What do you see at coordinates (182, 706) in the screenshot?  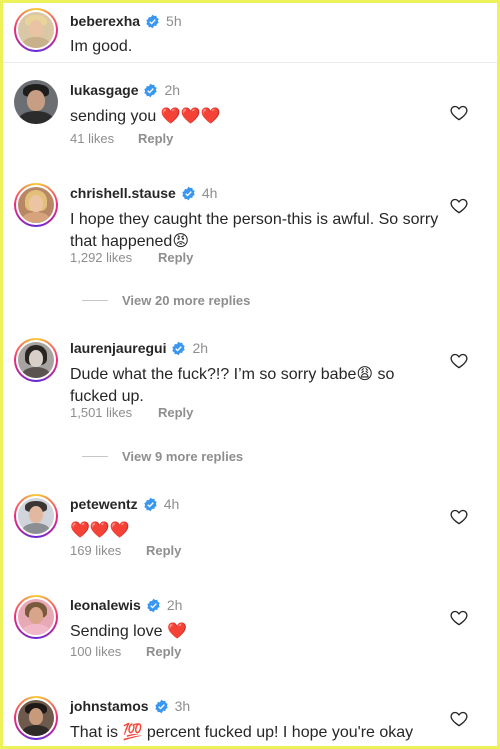 I see `comment-time: 3h` at bounding box center [182, 706].